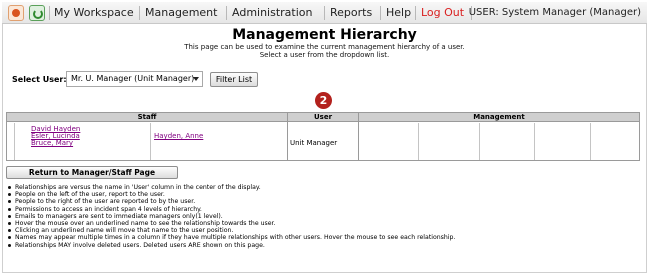  What do you see at coordinates (323, 100) in the screenshot?
I see `step-number-badge: 2` at bounding box center [323, 100].